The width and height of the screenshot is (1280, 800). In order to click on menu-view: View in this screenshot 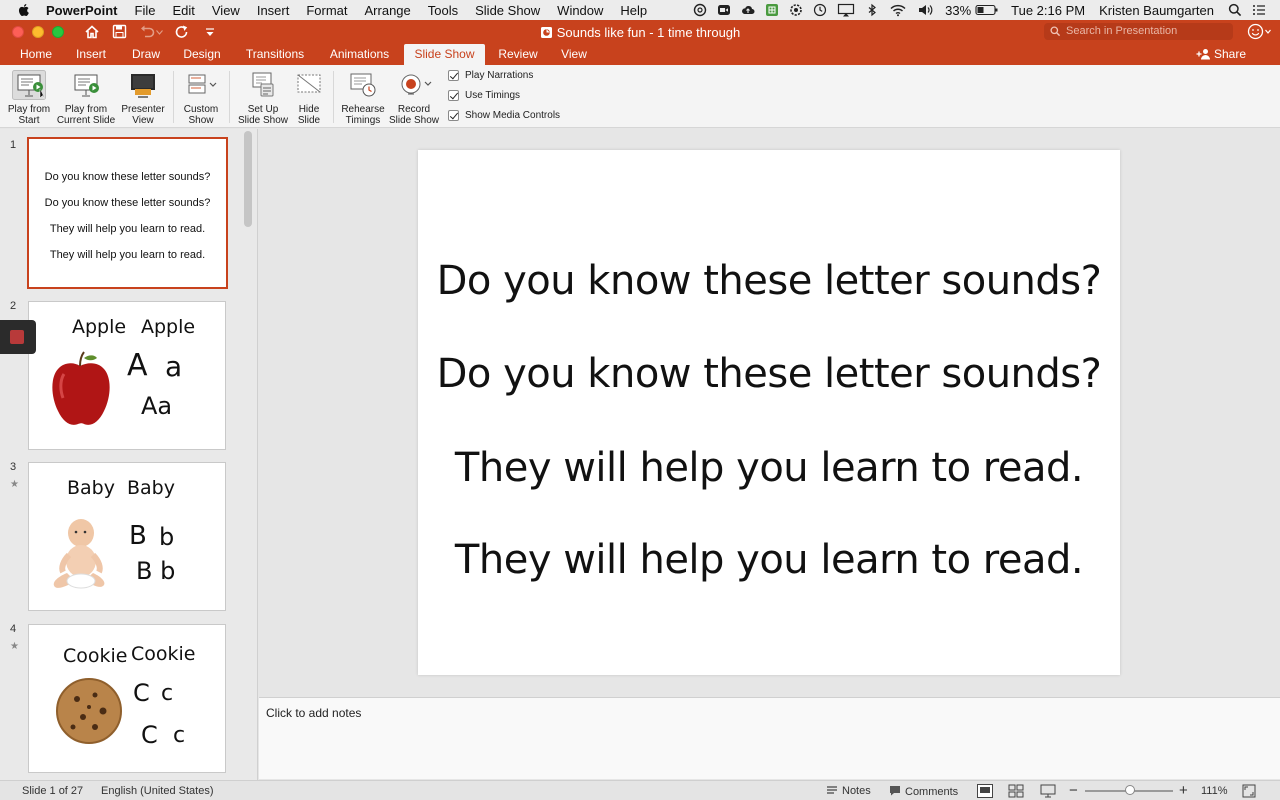, I will do `click(226, 10)`.